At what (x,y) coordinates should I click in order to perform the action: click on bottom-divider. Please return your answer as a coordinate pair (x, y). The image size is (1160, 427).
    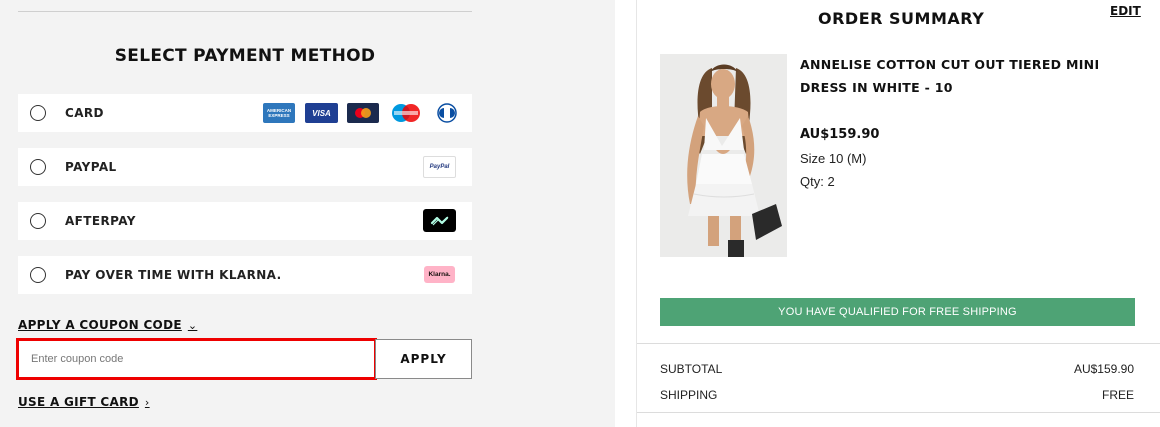
    Looking at the image, I should click on (898, 412).